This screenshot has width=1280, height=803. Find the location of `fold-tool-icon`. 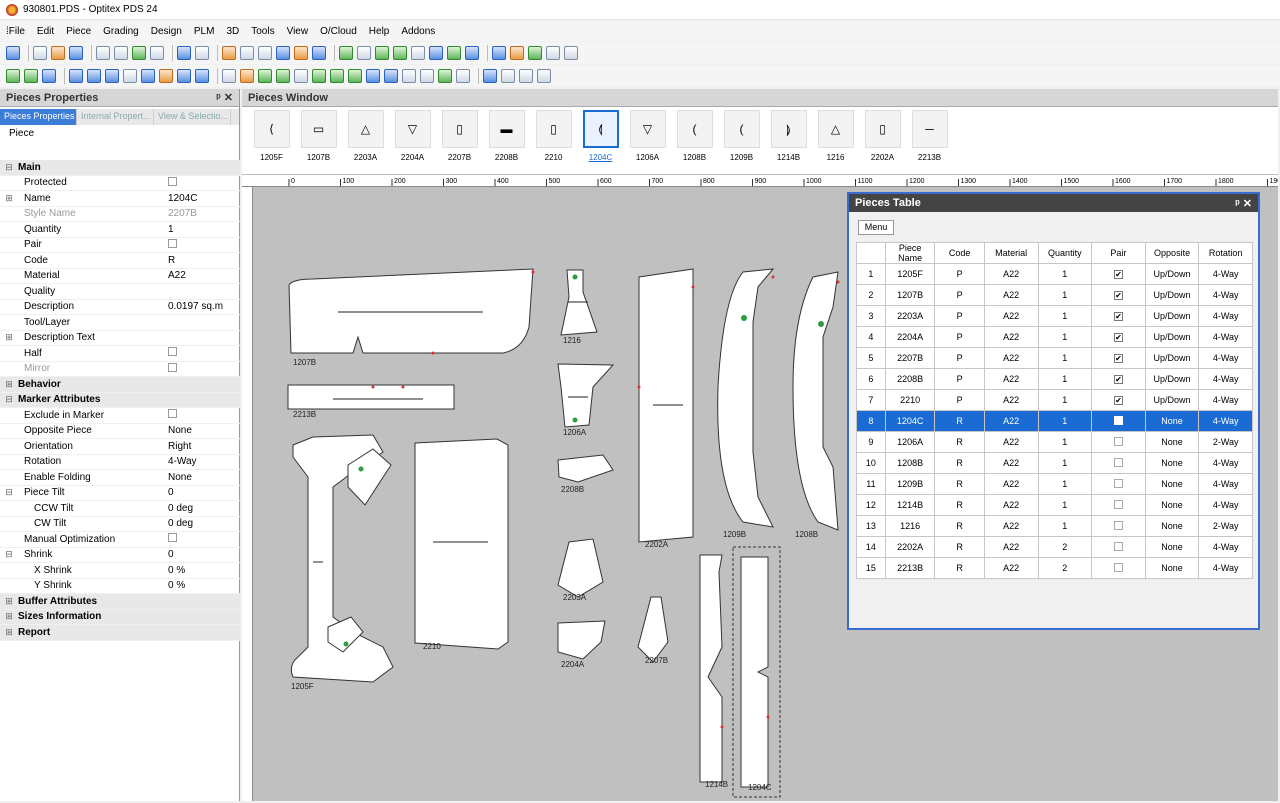

fold-tool-icon is located at coordinates (454, 53).